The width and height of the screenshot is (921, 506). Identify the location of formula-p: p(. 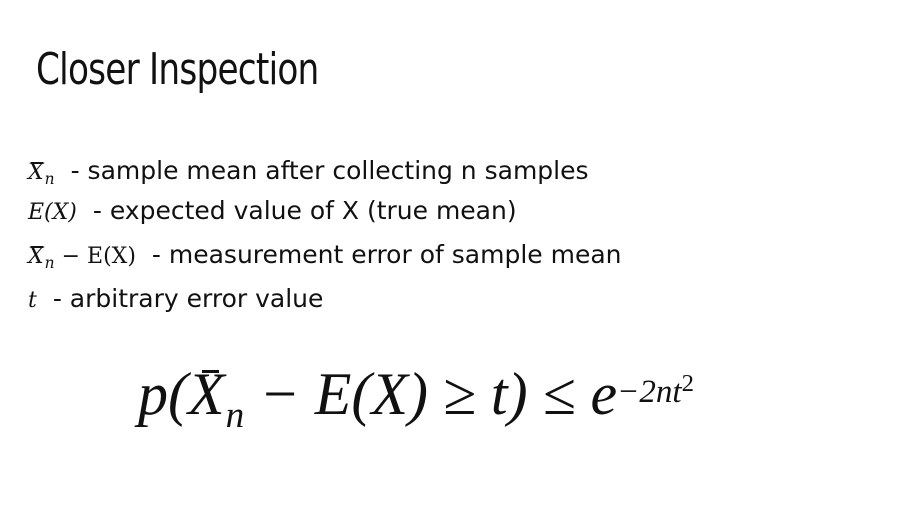
(163, 394).